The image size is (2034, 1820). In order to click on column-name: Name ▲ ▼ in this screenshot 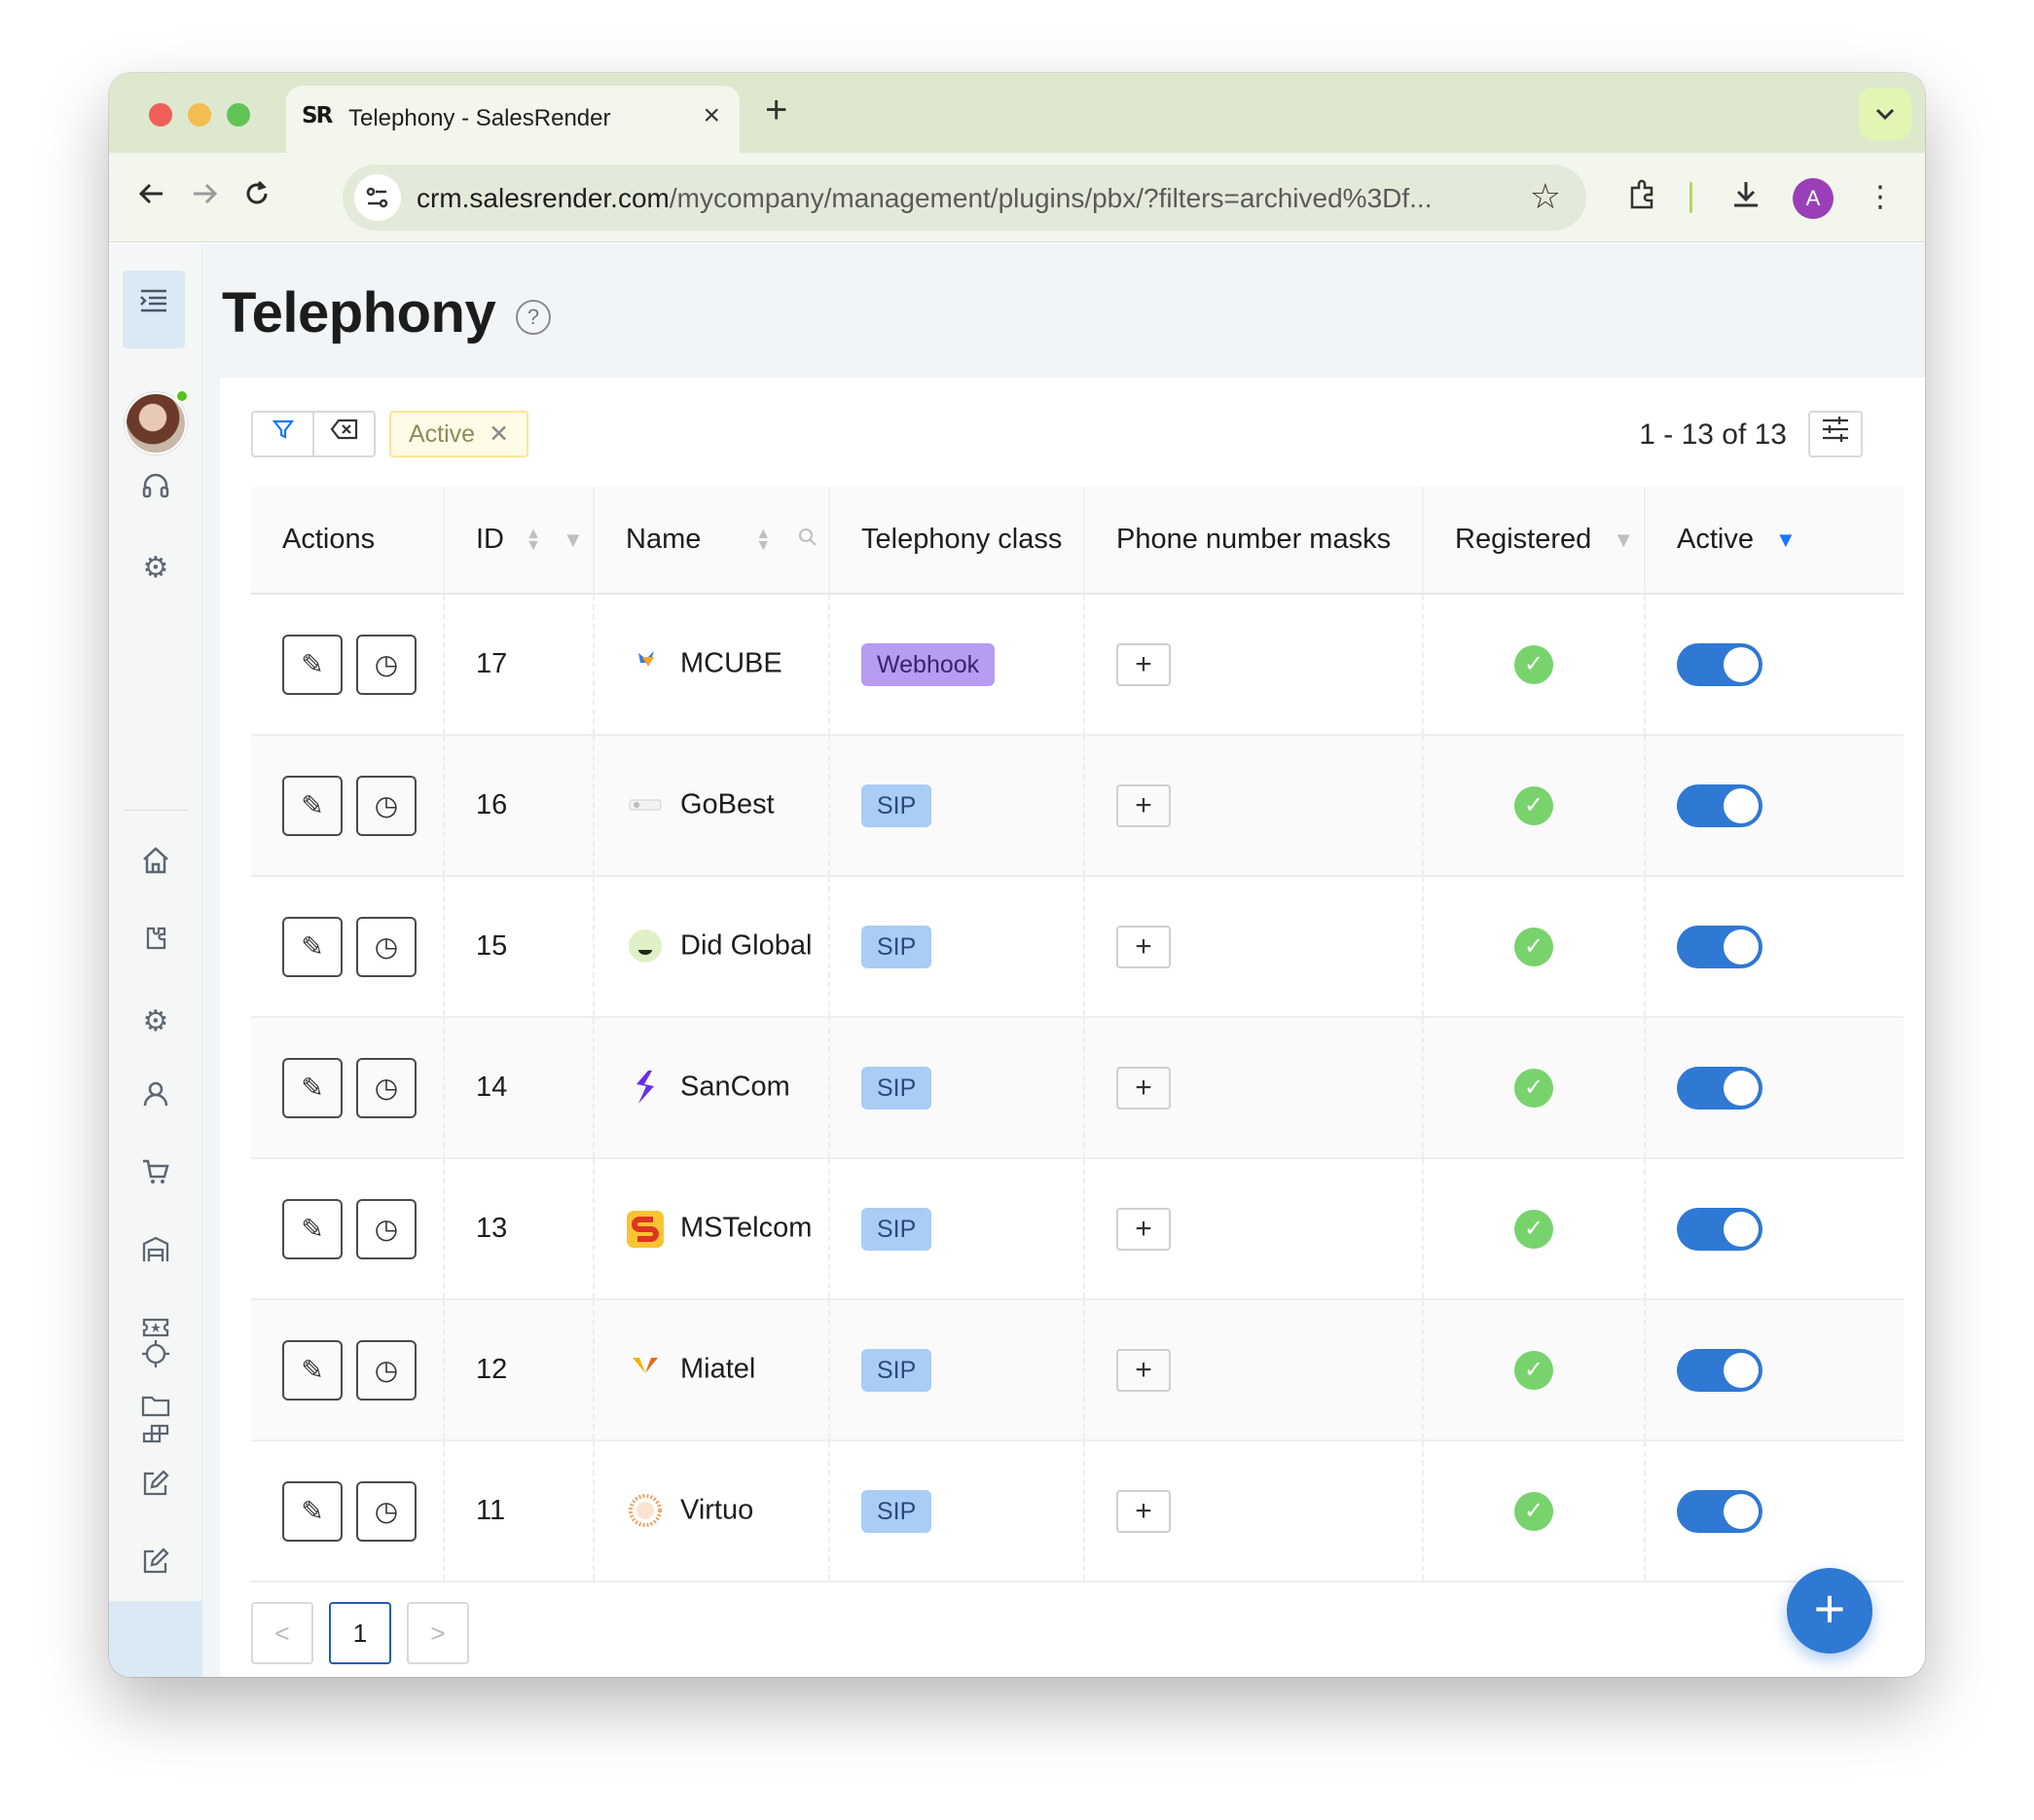, I will do `click(712, 541)`.